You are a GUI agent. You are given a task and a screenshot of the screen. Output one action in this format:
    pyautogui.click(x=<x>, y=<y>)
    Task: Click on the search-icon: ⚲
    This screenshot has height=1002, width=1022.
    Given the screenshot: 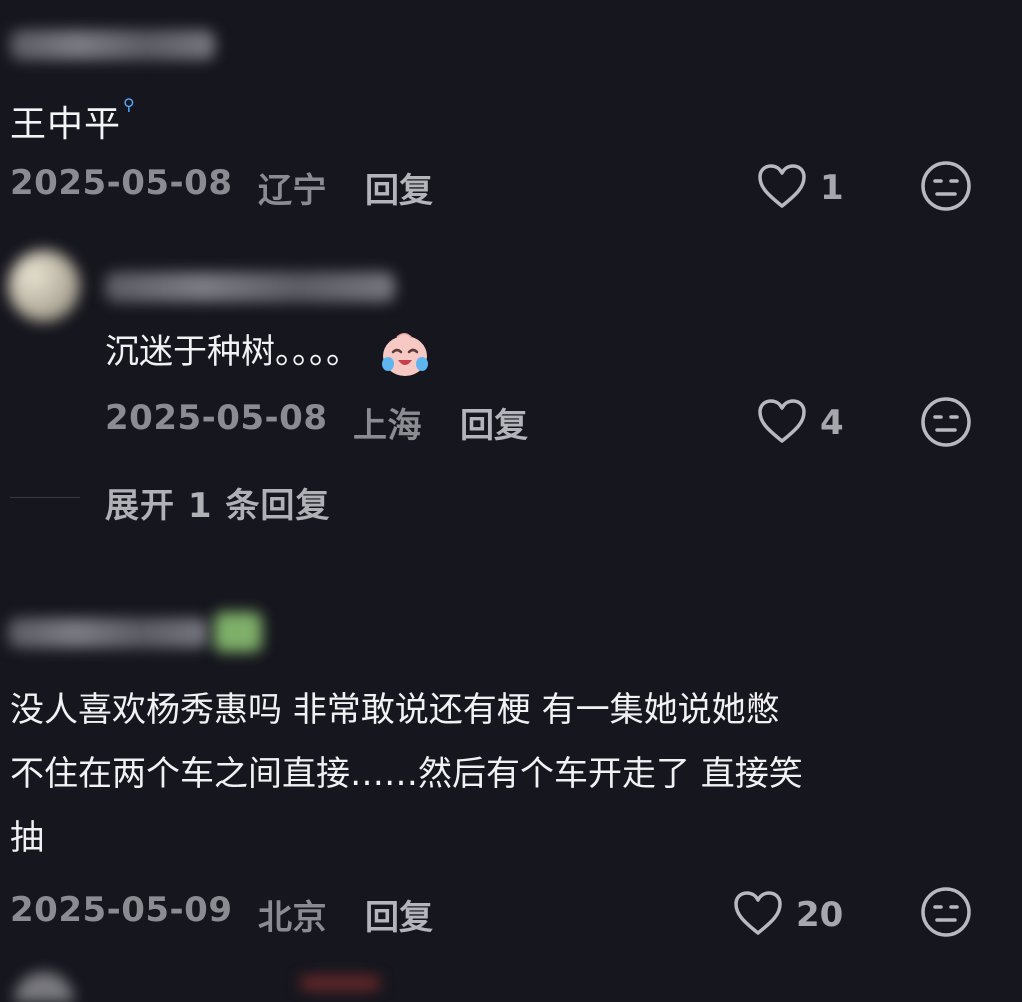 What is the action you would take?
    pyautogui.click(x=129, y=104)
    